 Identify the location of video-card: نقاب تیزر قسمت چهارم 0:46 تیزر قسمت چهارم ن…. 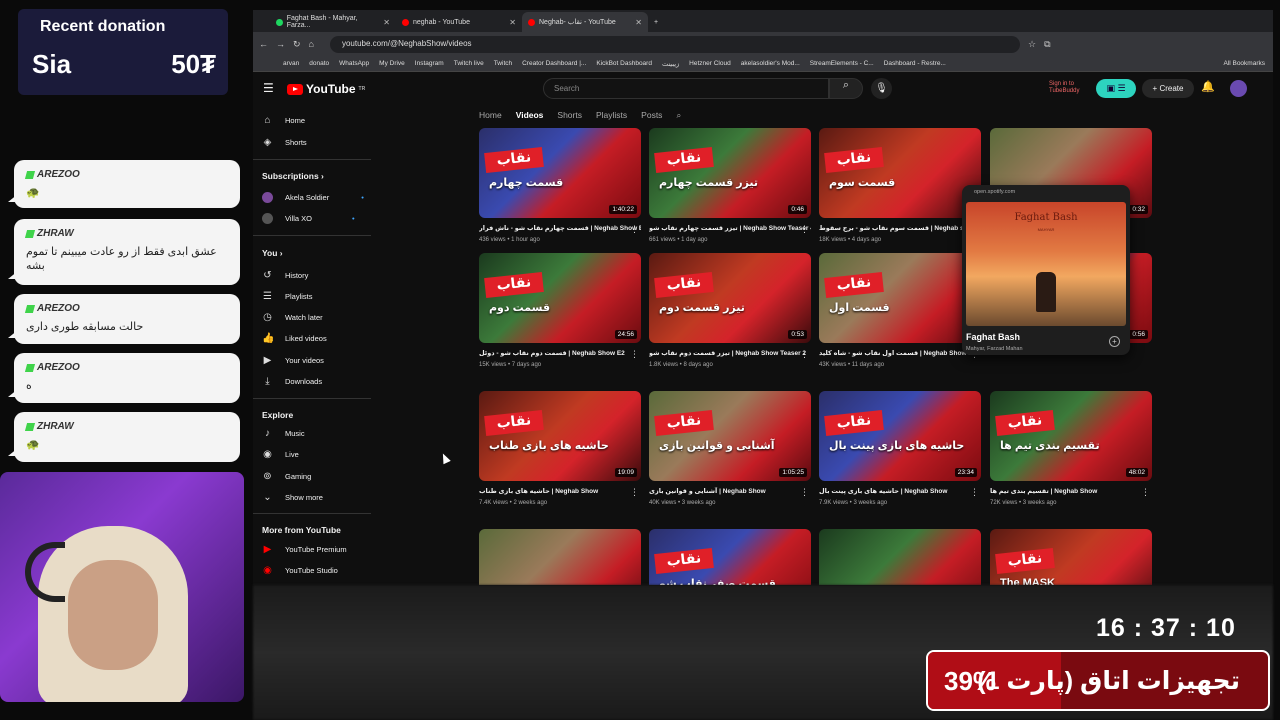
(730, 185).